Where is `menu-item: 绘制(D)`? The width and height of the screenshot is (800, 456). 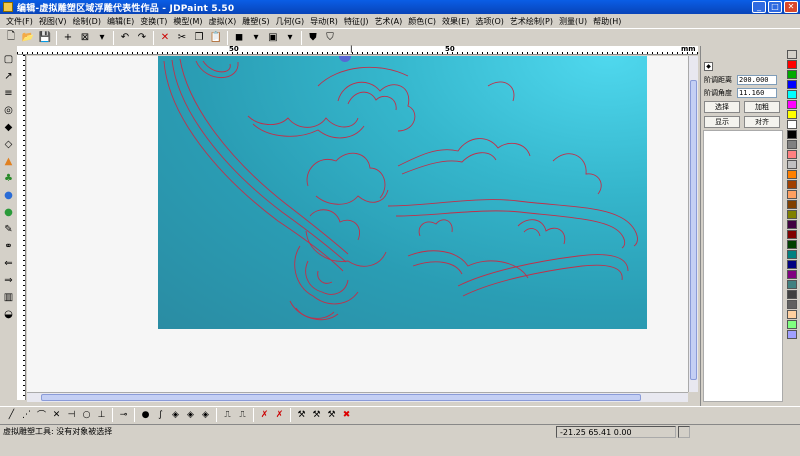
menu-item: 绘制(D) is located at coordinates (87, 21).